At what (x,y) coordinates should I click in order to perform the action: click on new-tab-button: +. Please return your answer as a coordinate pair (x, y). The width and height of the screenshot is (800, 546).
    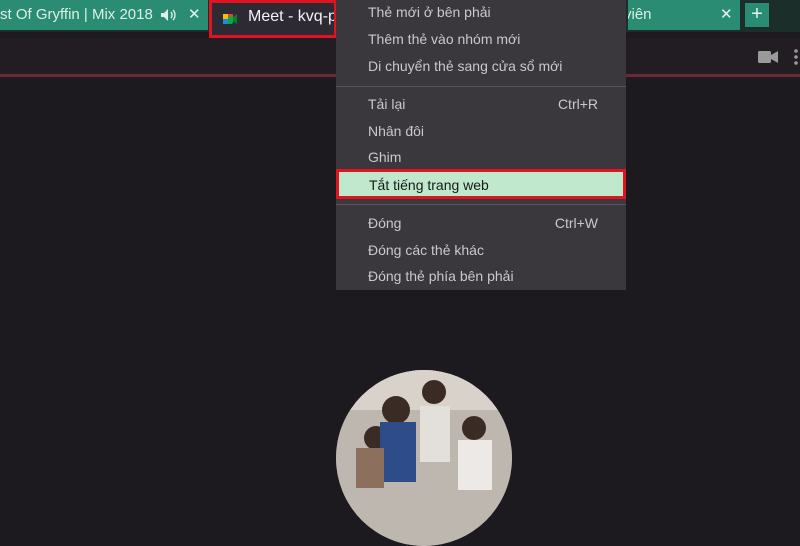
    Looking at the image, I should click on (757, 15).